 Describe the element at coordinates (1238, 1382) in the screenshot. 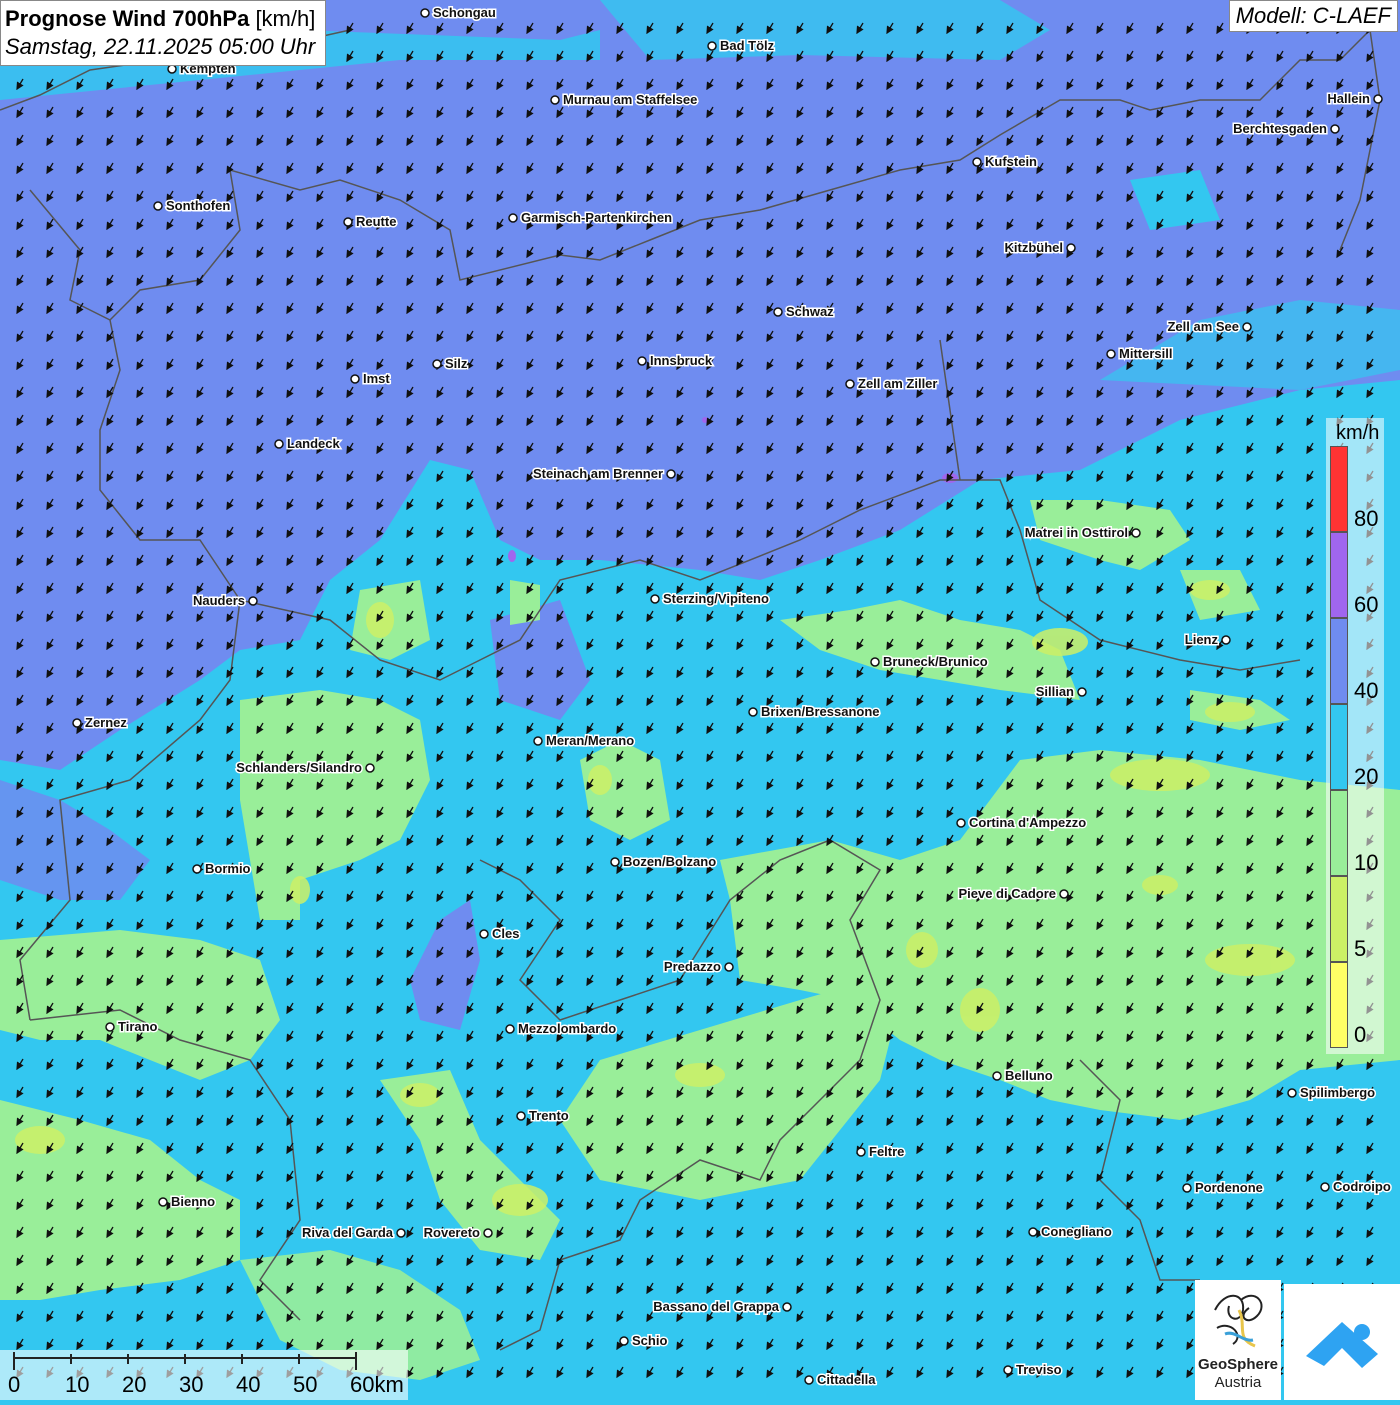

I see `geosphere-logo-subtext: Austria` at that location.